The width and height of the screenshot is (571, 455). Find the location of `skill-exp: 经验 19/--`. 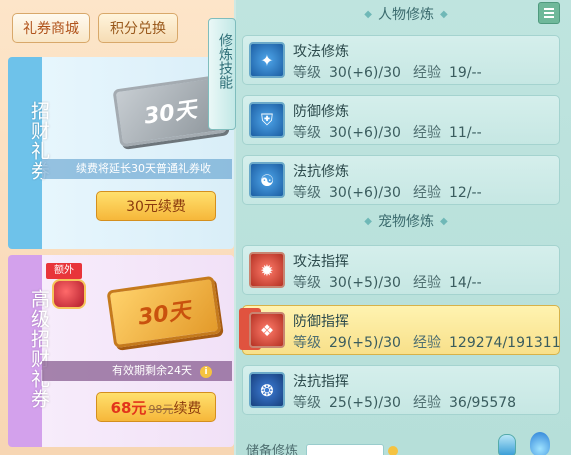

skill-exp: 经验 19/-- is located at coordinates (447, 73).